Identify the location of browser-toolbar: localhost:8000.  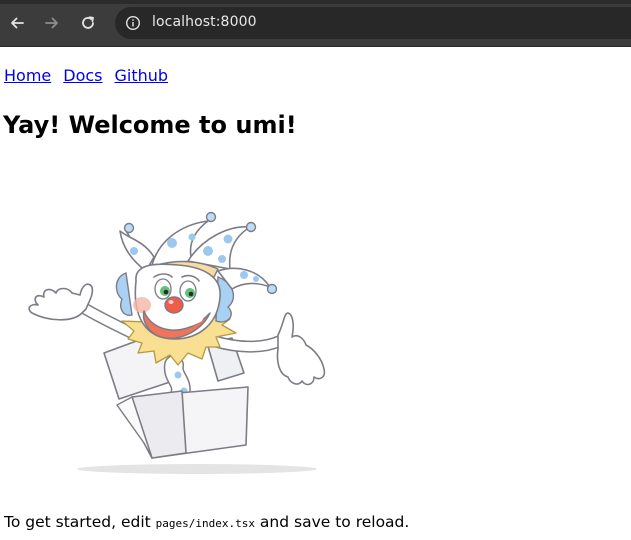
(315, 23).